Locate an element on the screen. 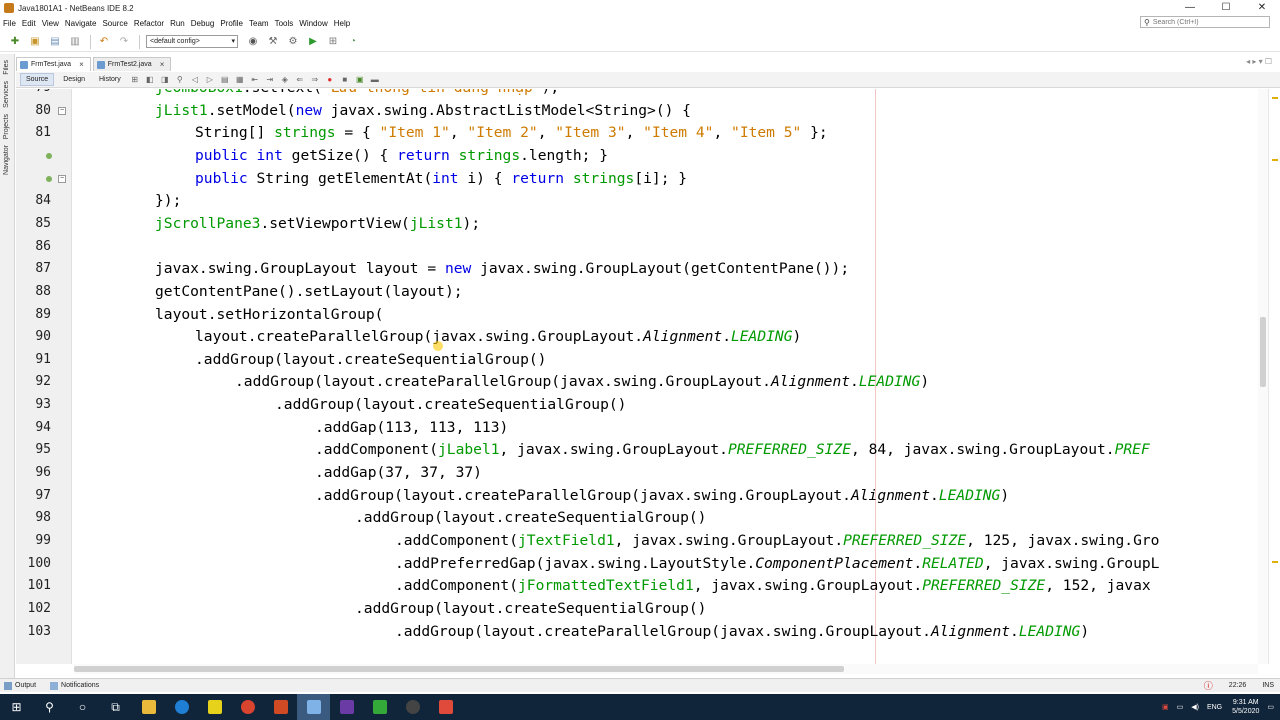 The height and width of the screenshot is (720, 1280). sidebar-files: Files is located at coordinates (6, 67).